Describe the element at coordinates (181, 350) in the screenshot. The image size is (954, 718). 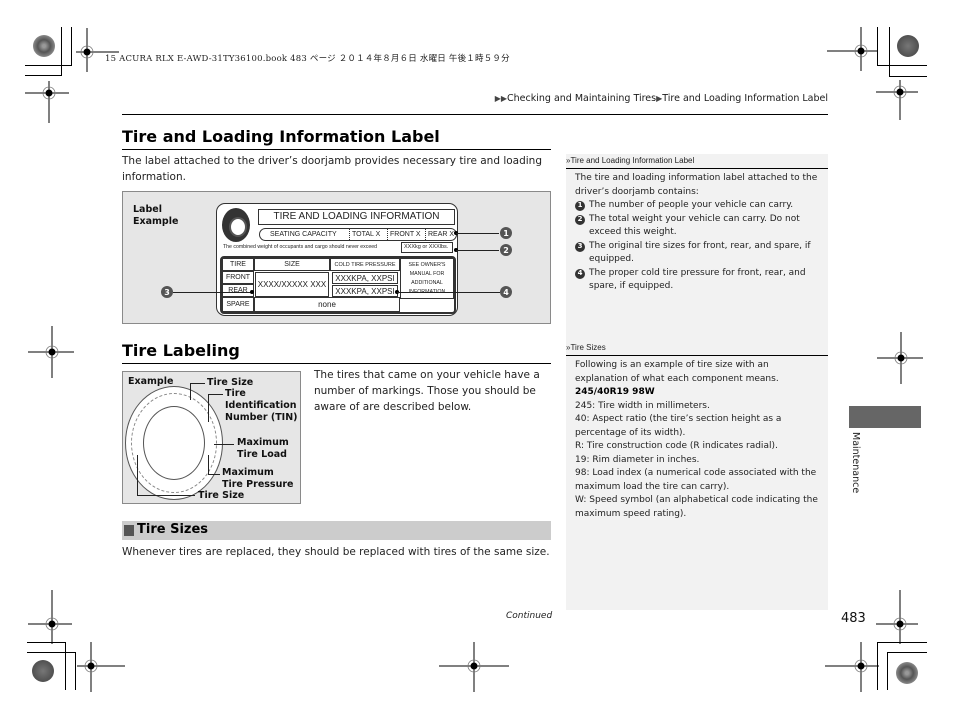
I see `section-title: Tire Labeling` at that location.